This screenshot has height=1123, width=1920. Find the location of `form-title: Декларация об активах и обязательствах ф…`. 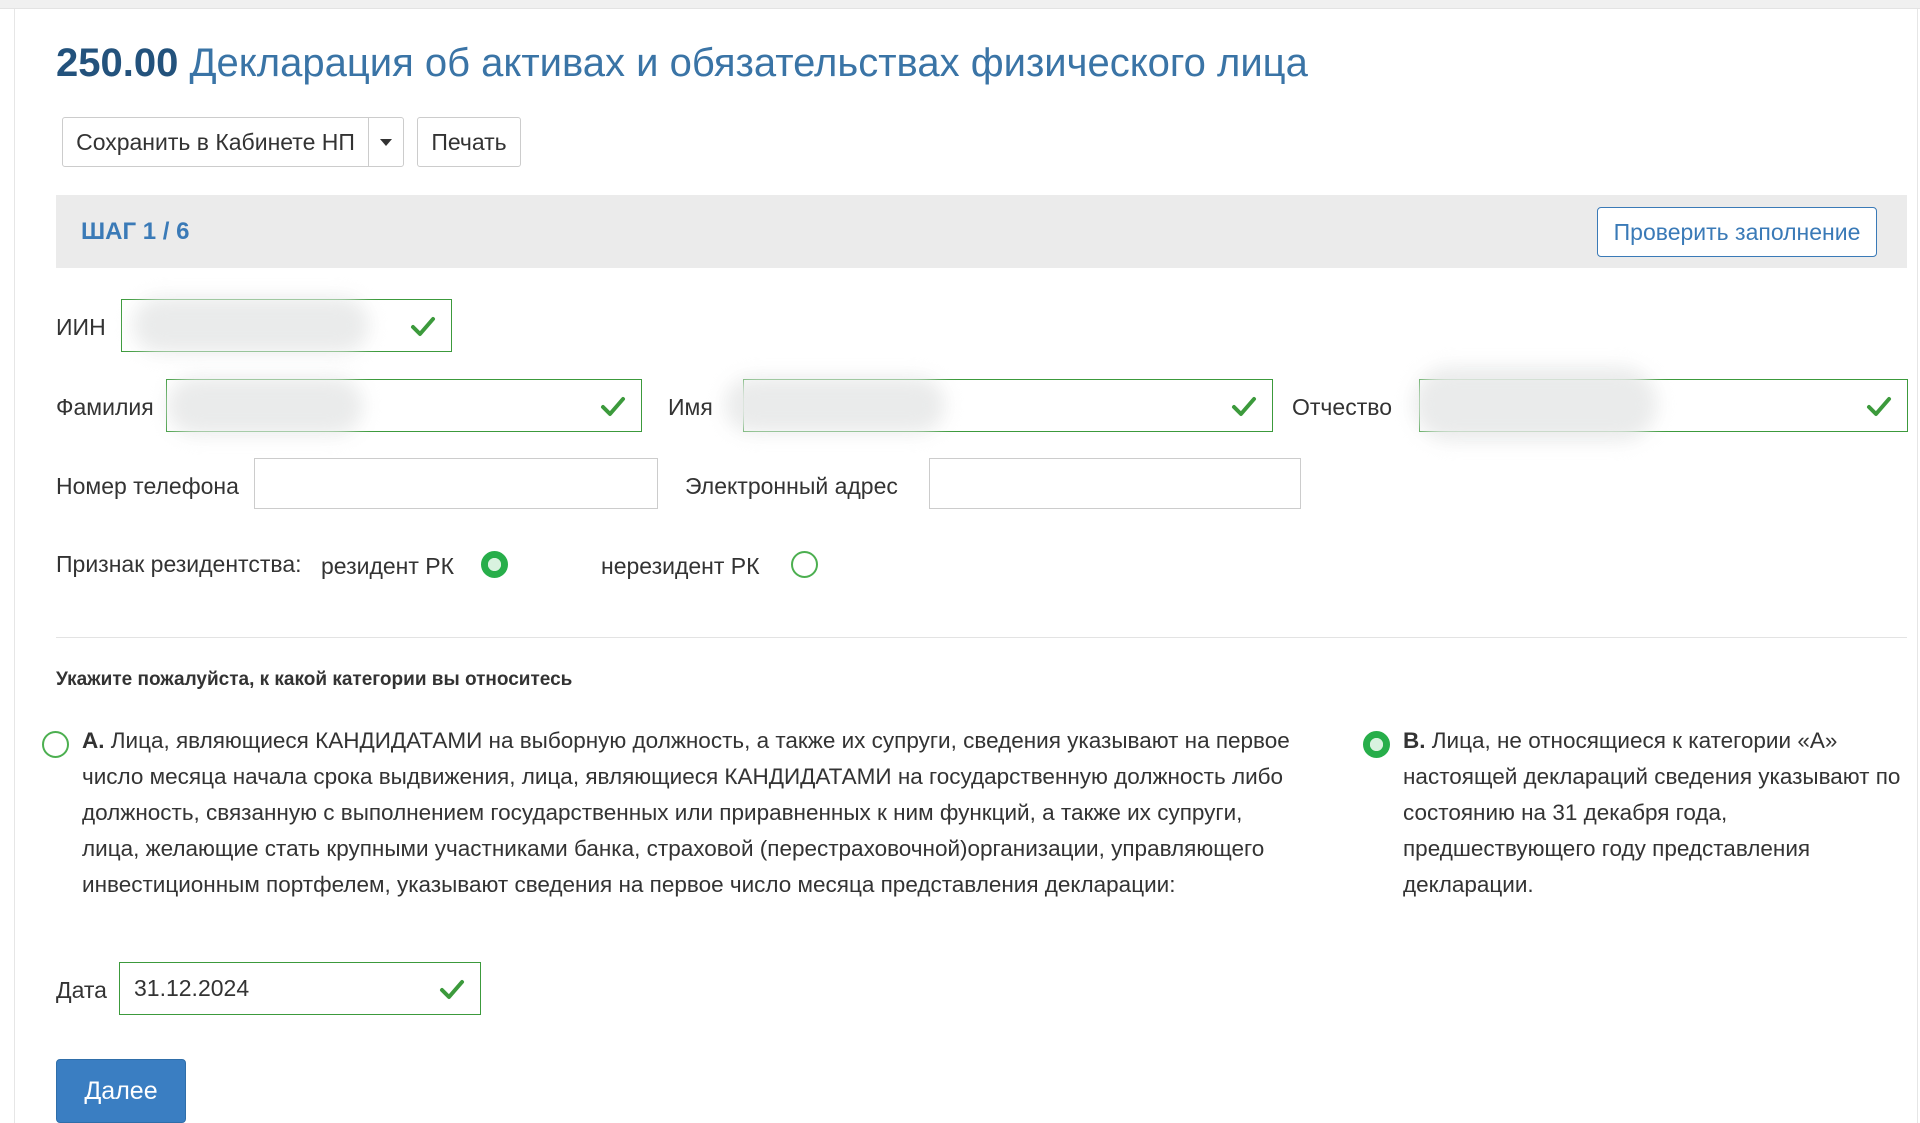

form-title: Декларация об активах и обязательствах ф… is located at coordinates (748, 63).